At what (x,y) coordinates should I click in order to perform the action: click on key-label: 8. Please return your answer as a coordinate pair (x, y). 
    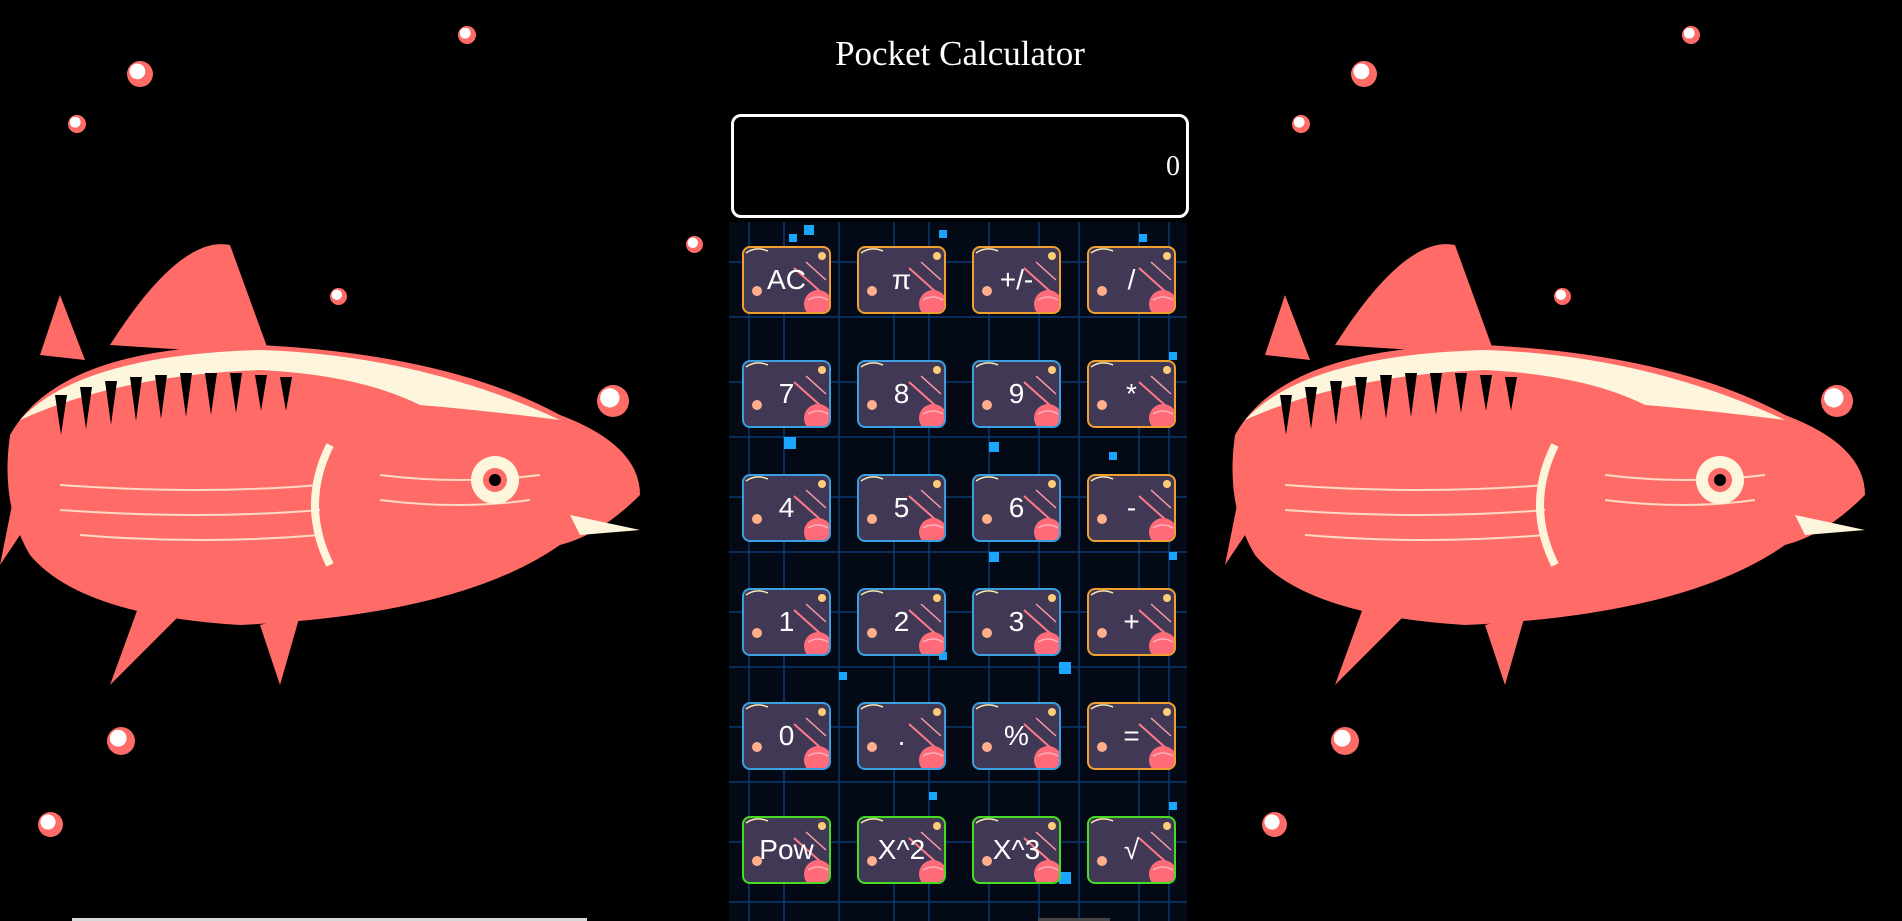
    Looking at the image, I should click on (901, 393).